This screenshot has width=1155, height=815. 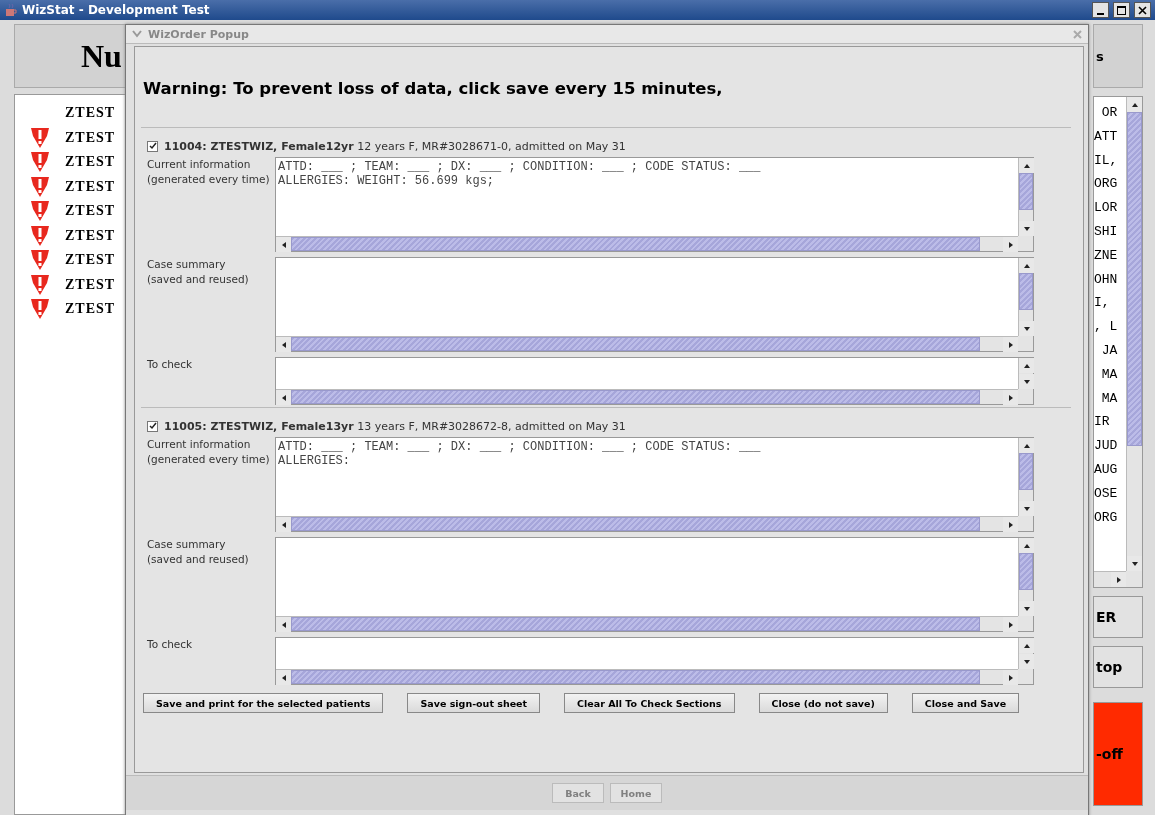 I want to click on action-button: Clear All To Check Sections, so click(x=649, y=703).